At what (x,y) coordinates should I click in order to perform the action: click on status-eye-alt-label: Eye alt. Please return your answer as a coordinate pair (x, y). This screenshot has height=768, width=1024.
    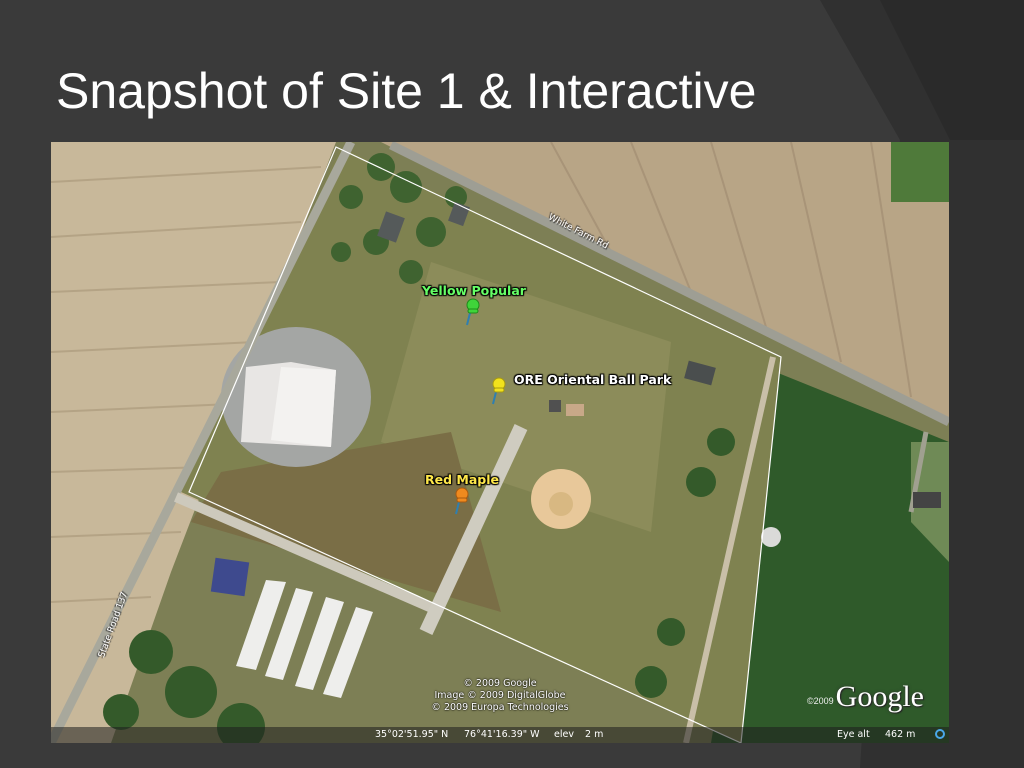
    Looking at the image, I should click on (853, 734).